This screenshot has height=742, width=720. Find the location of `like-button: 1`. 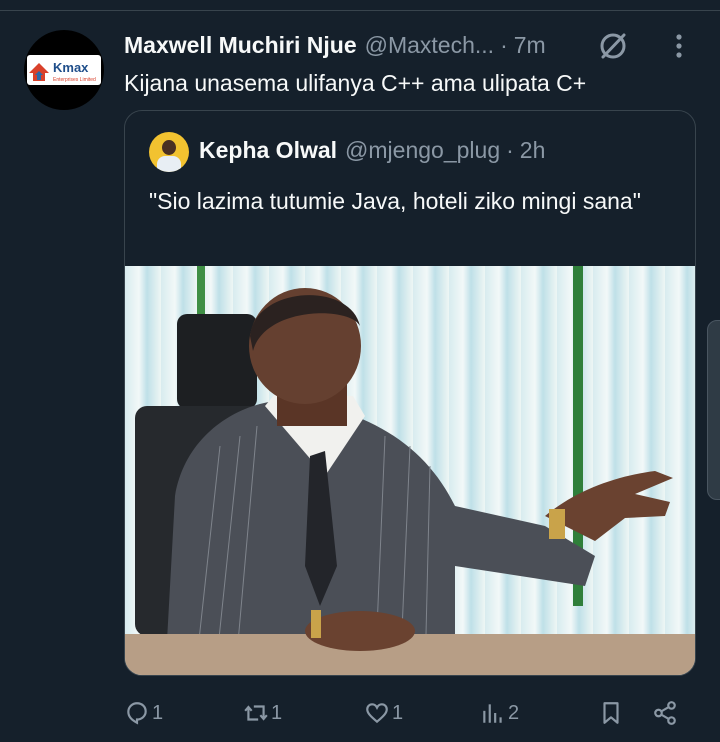

like-button: 1 is located at coordinates (383, 713).